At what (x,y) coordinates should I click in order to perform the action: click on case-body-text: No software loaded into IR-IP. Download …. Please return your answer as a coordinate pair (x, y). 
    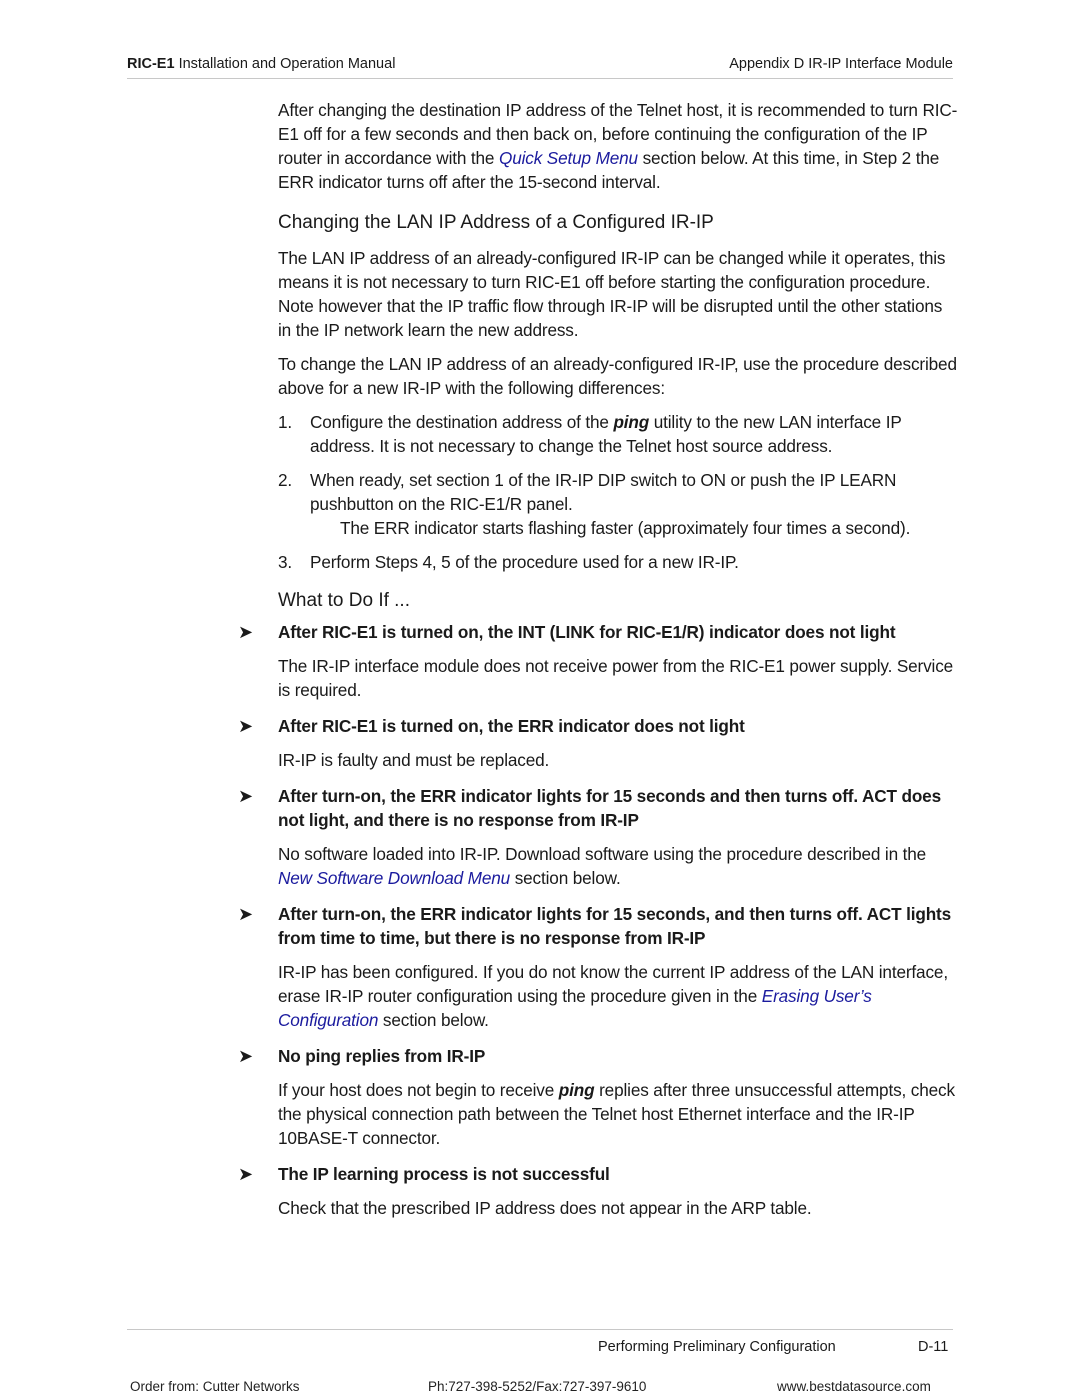
    Looking at the image, I should click on (602, 854).